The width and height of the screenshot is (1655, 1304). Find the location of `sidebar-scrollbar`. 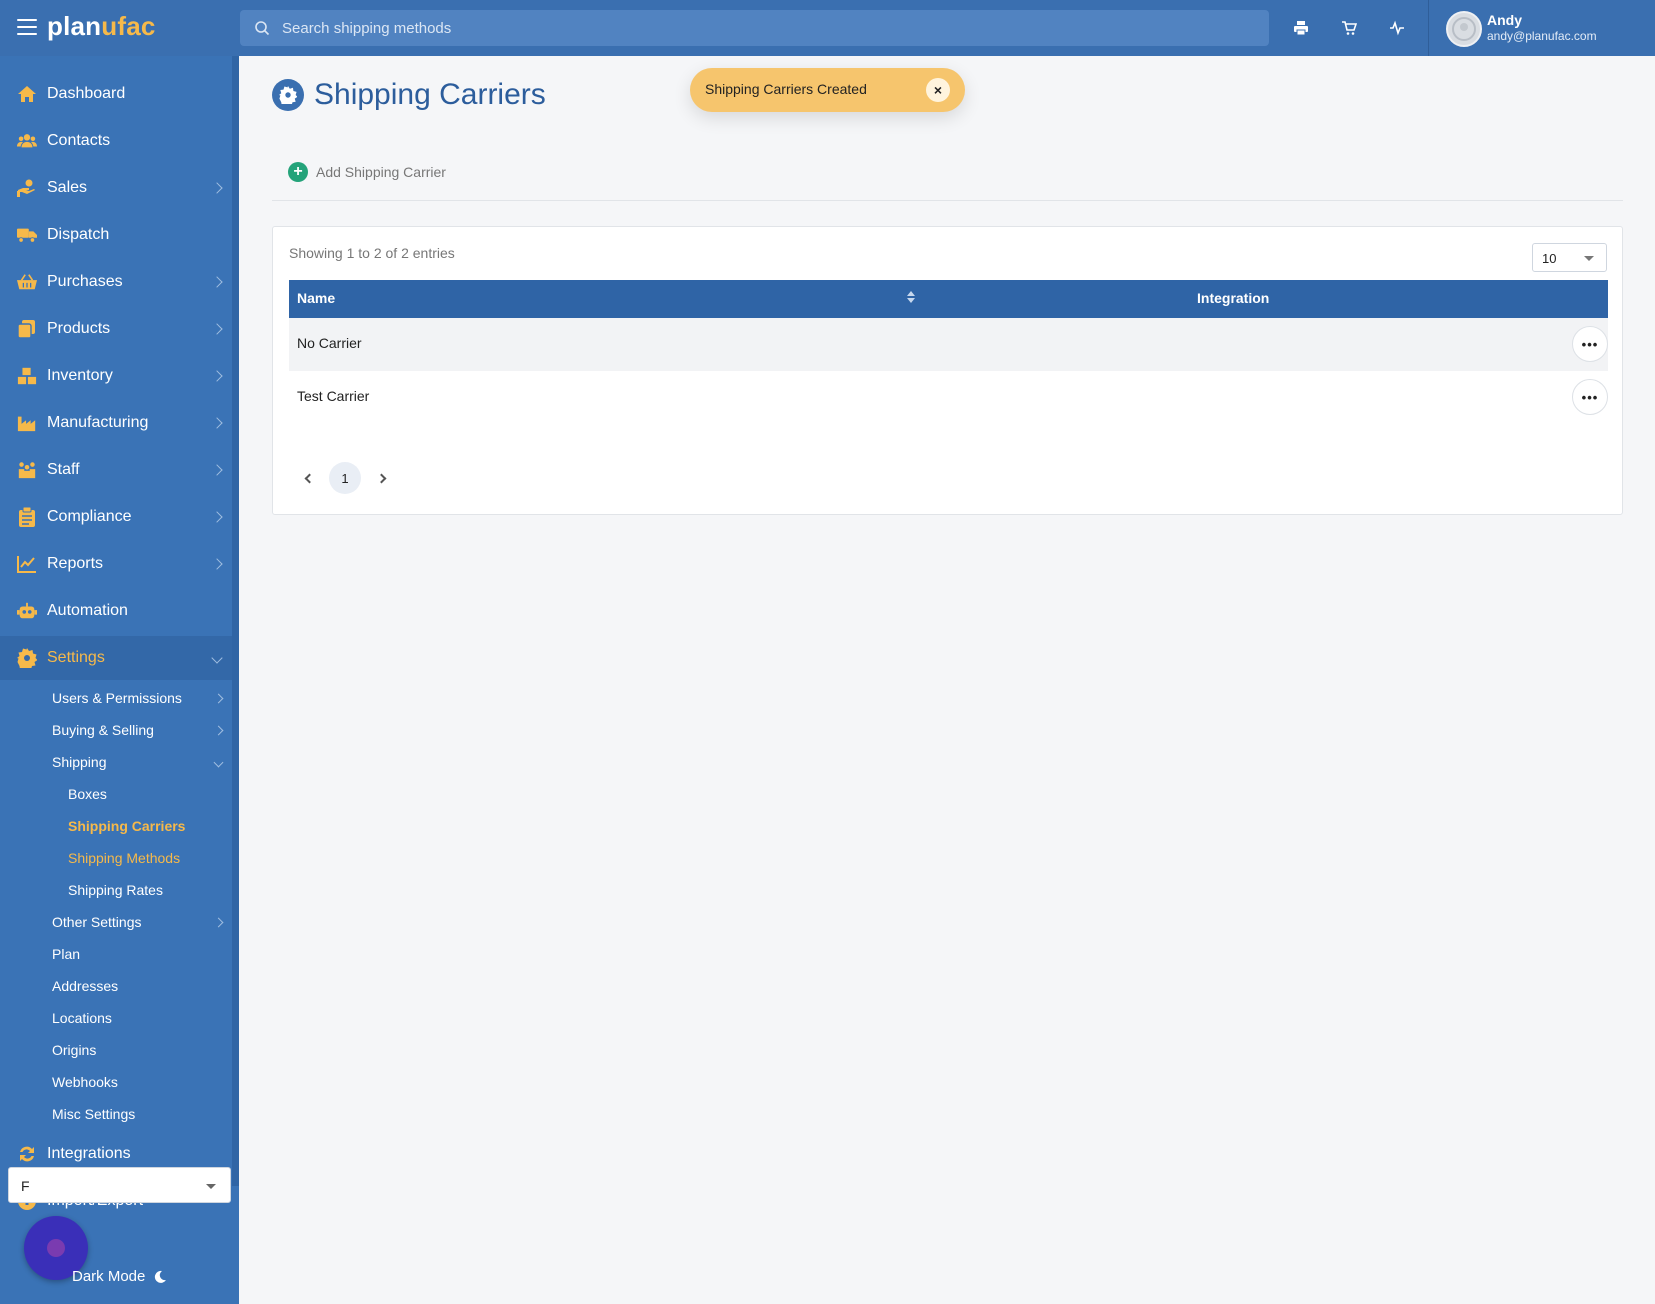

sidebar-scrollbar is located at coordinates (235, 621).